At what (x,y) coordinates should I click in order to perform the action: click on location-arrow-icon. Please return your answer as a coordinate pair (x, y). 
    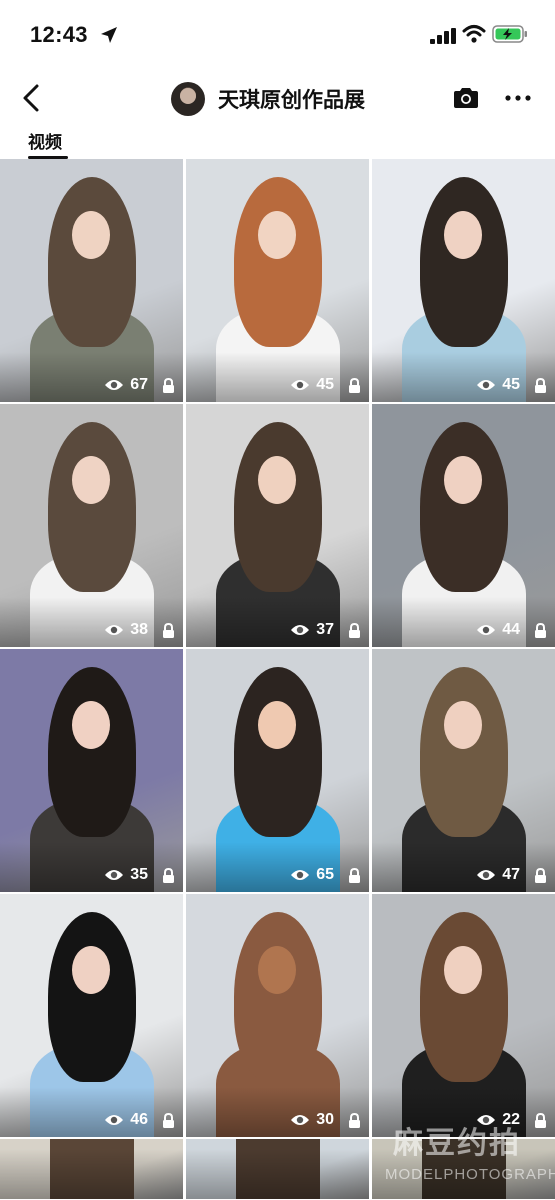
    Looking at the image, I should click on (109, 35).